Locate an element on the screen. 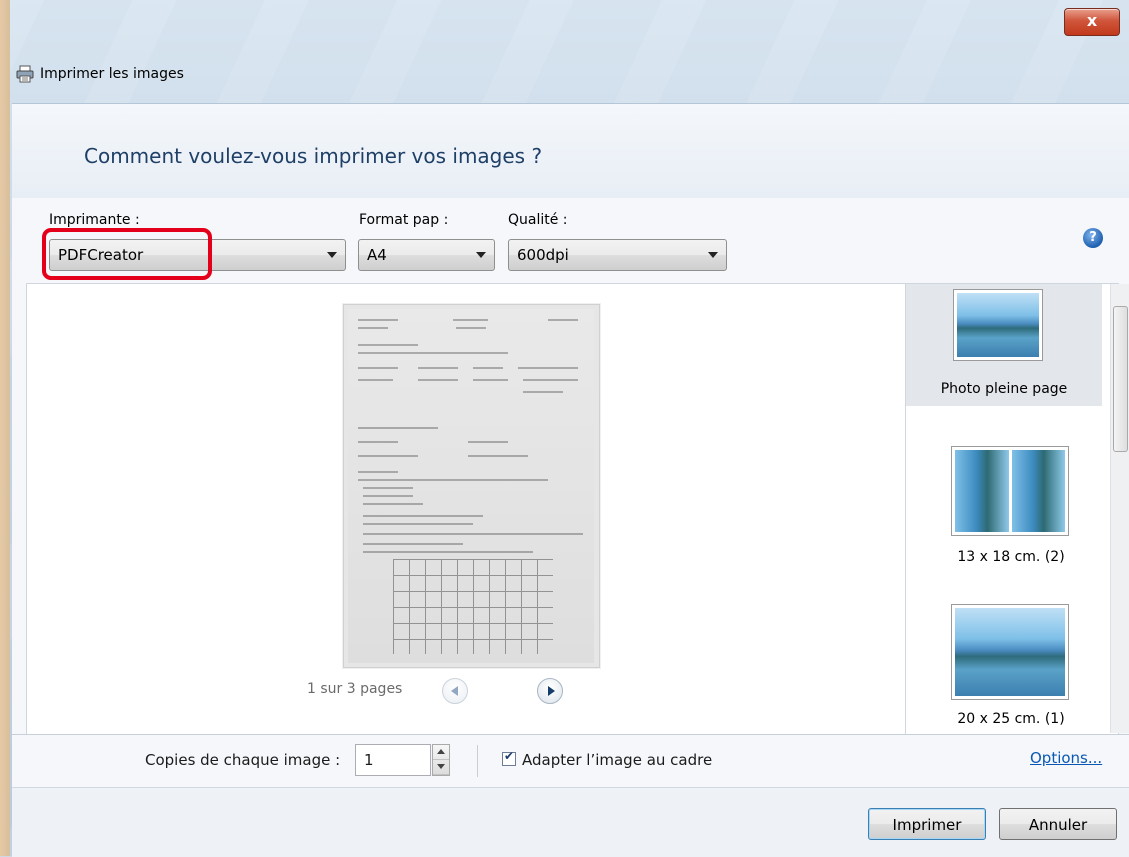  copies-label: Copies de chaque image : is located at coordinates (243, 760).